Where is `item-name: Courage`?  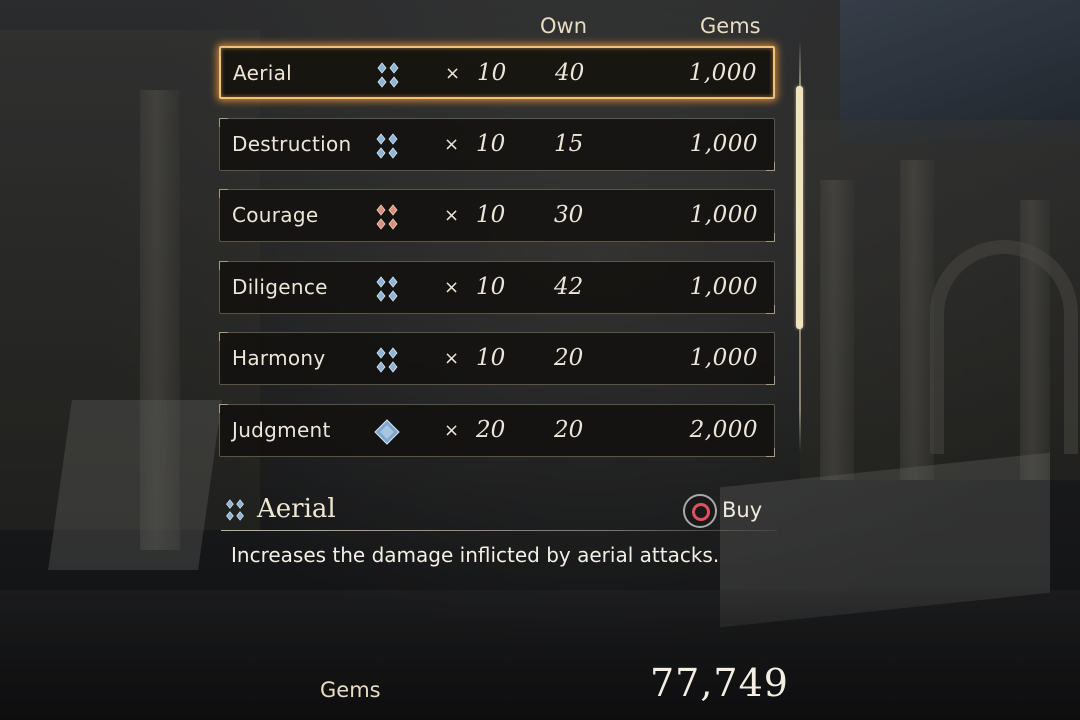
item-name: Courage is located at coordinates (275, 215).